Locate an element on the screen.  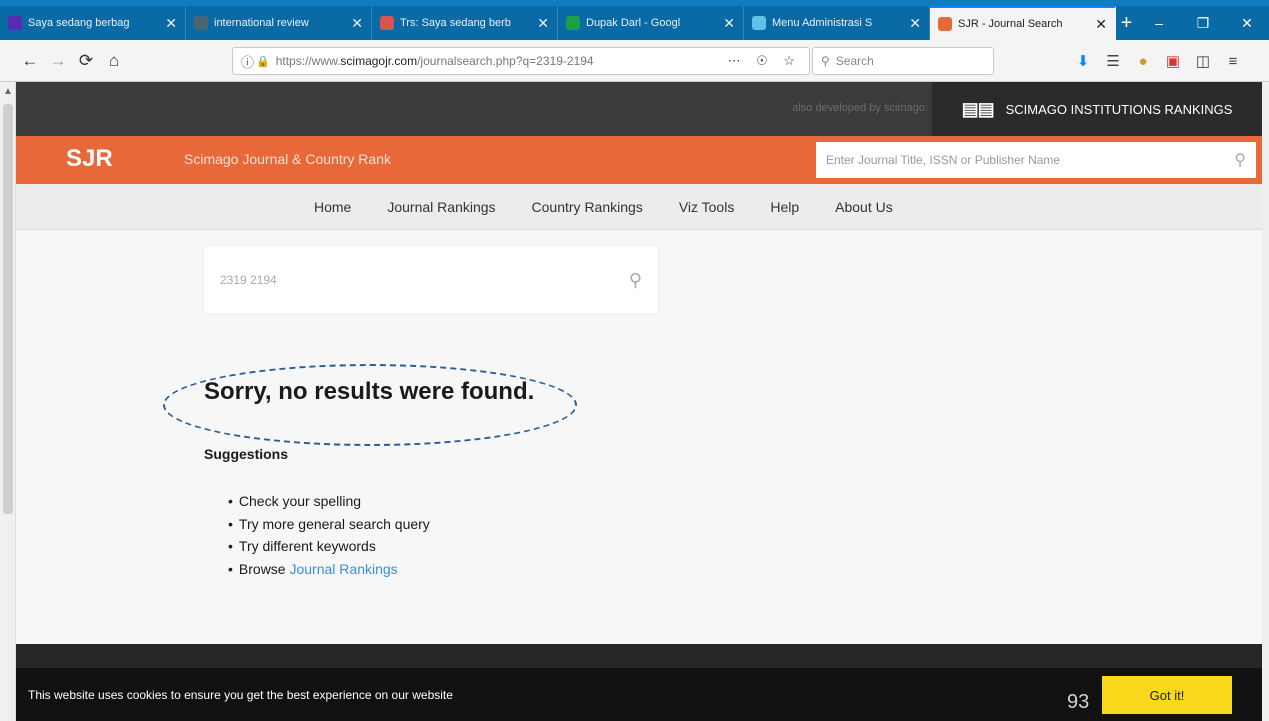
browser-tab: international review ✕ is located at coordinates (279, 23).